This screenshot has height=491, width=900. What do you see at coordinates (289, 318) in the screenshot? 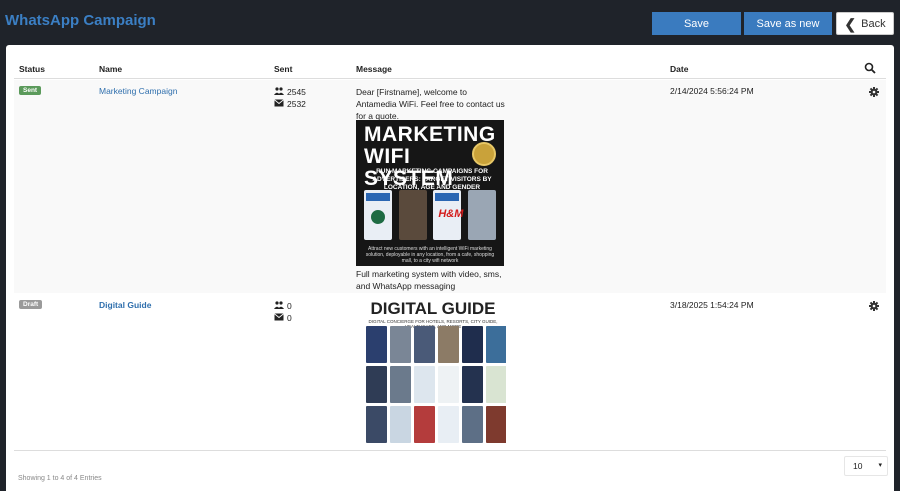
I see `sent-messages-count: 0` at bounding box center [289, 318].